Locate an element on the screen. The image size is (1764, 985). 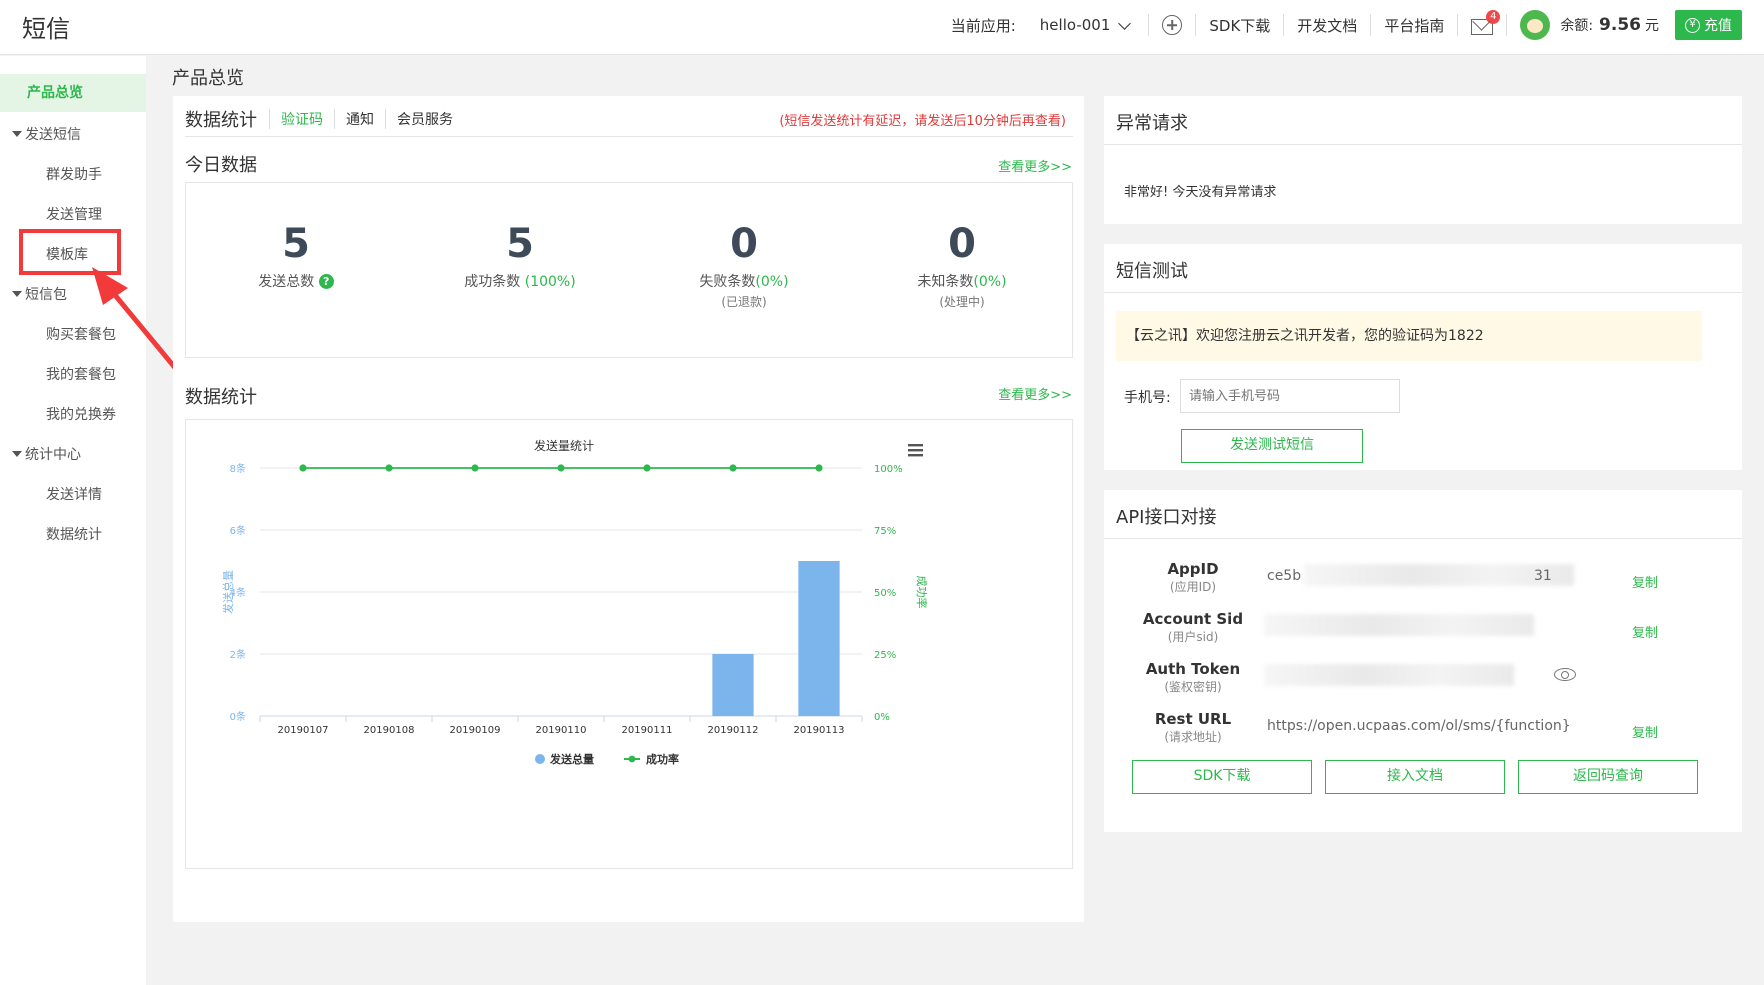
y-tick-label: 6条 is located at coordinates (238, 530).